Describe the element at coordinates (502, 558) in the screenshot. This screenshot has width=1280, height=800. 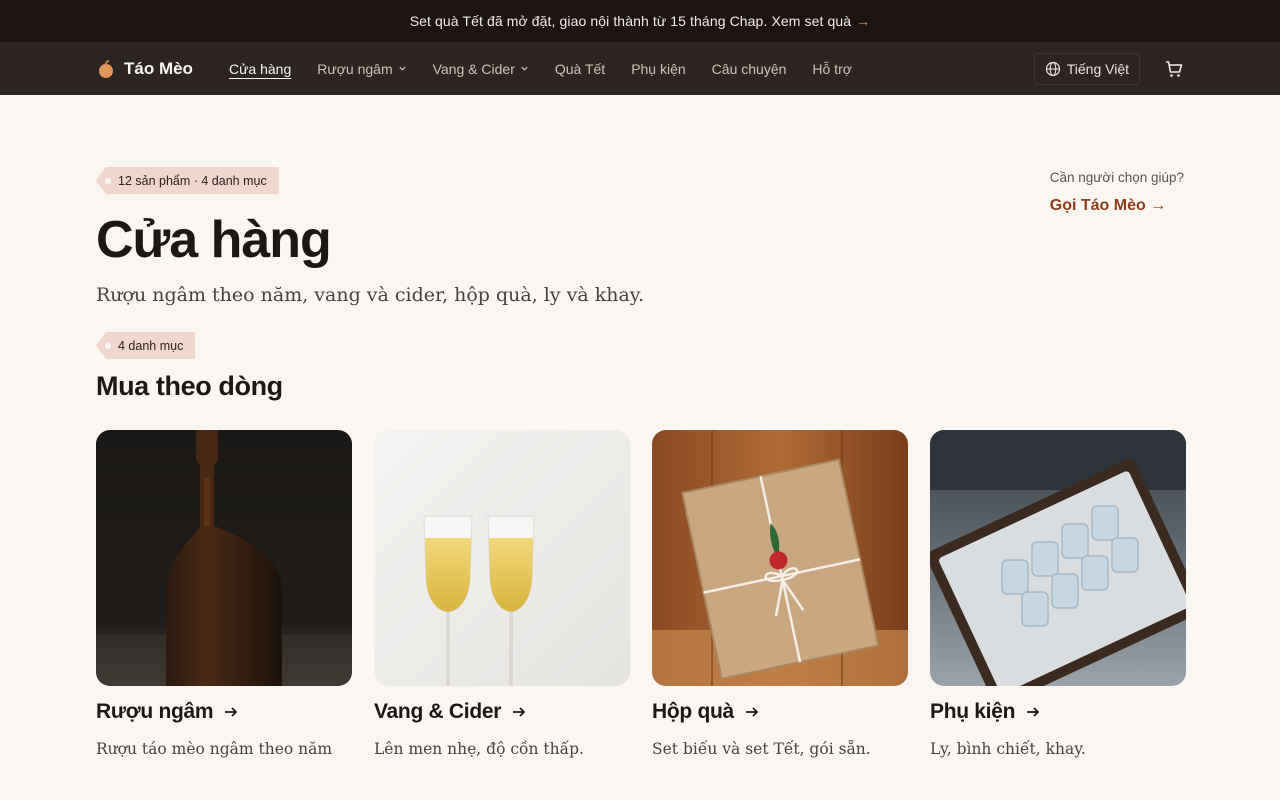
I see `category-image-glasses` at that location.